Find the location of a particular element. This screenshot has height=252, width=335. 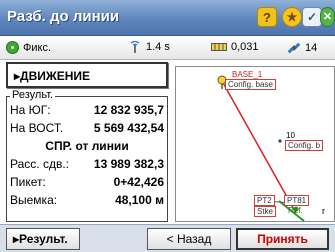

base-label-name: BASE_1 is located at coordinates (247, 74).